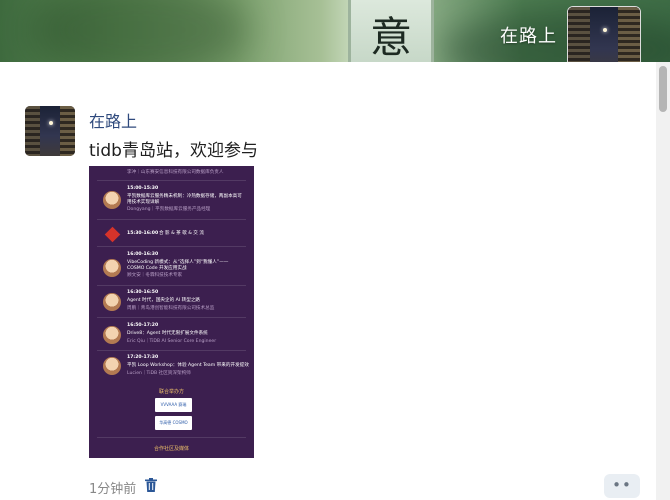 The width and height of the screenshot is (670, 500). What do you see at coordinates (155, 275) in the screenshot?
I see `session-speaker: 顾文安｜冬霖科技技术专家` at bounding box center [155, 275].